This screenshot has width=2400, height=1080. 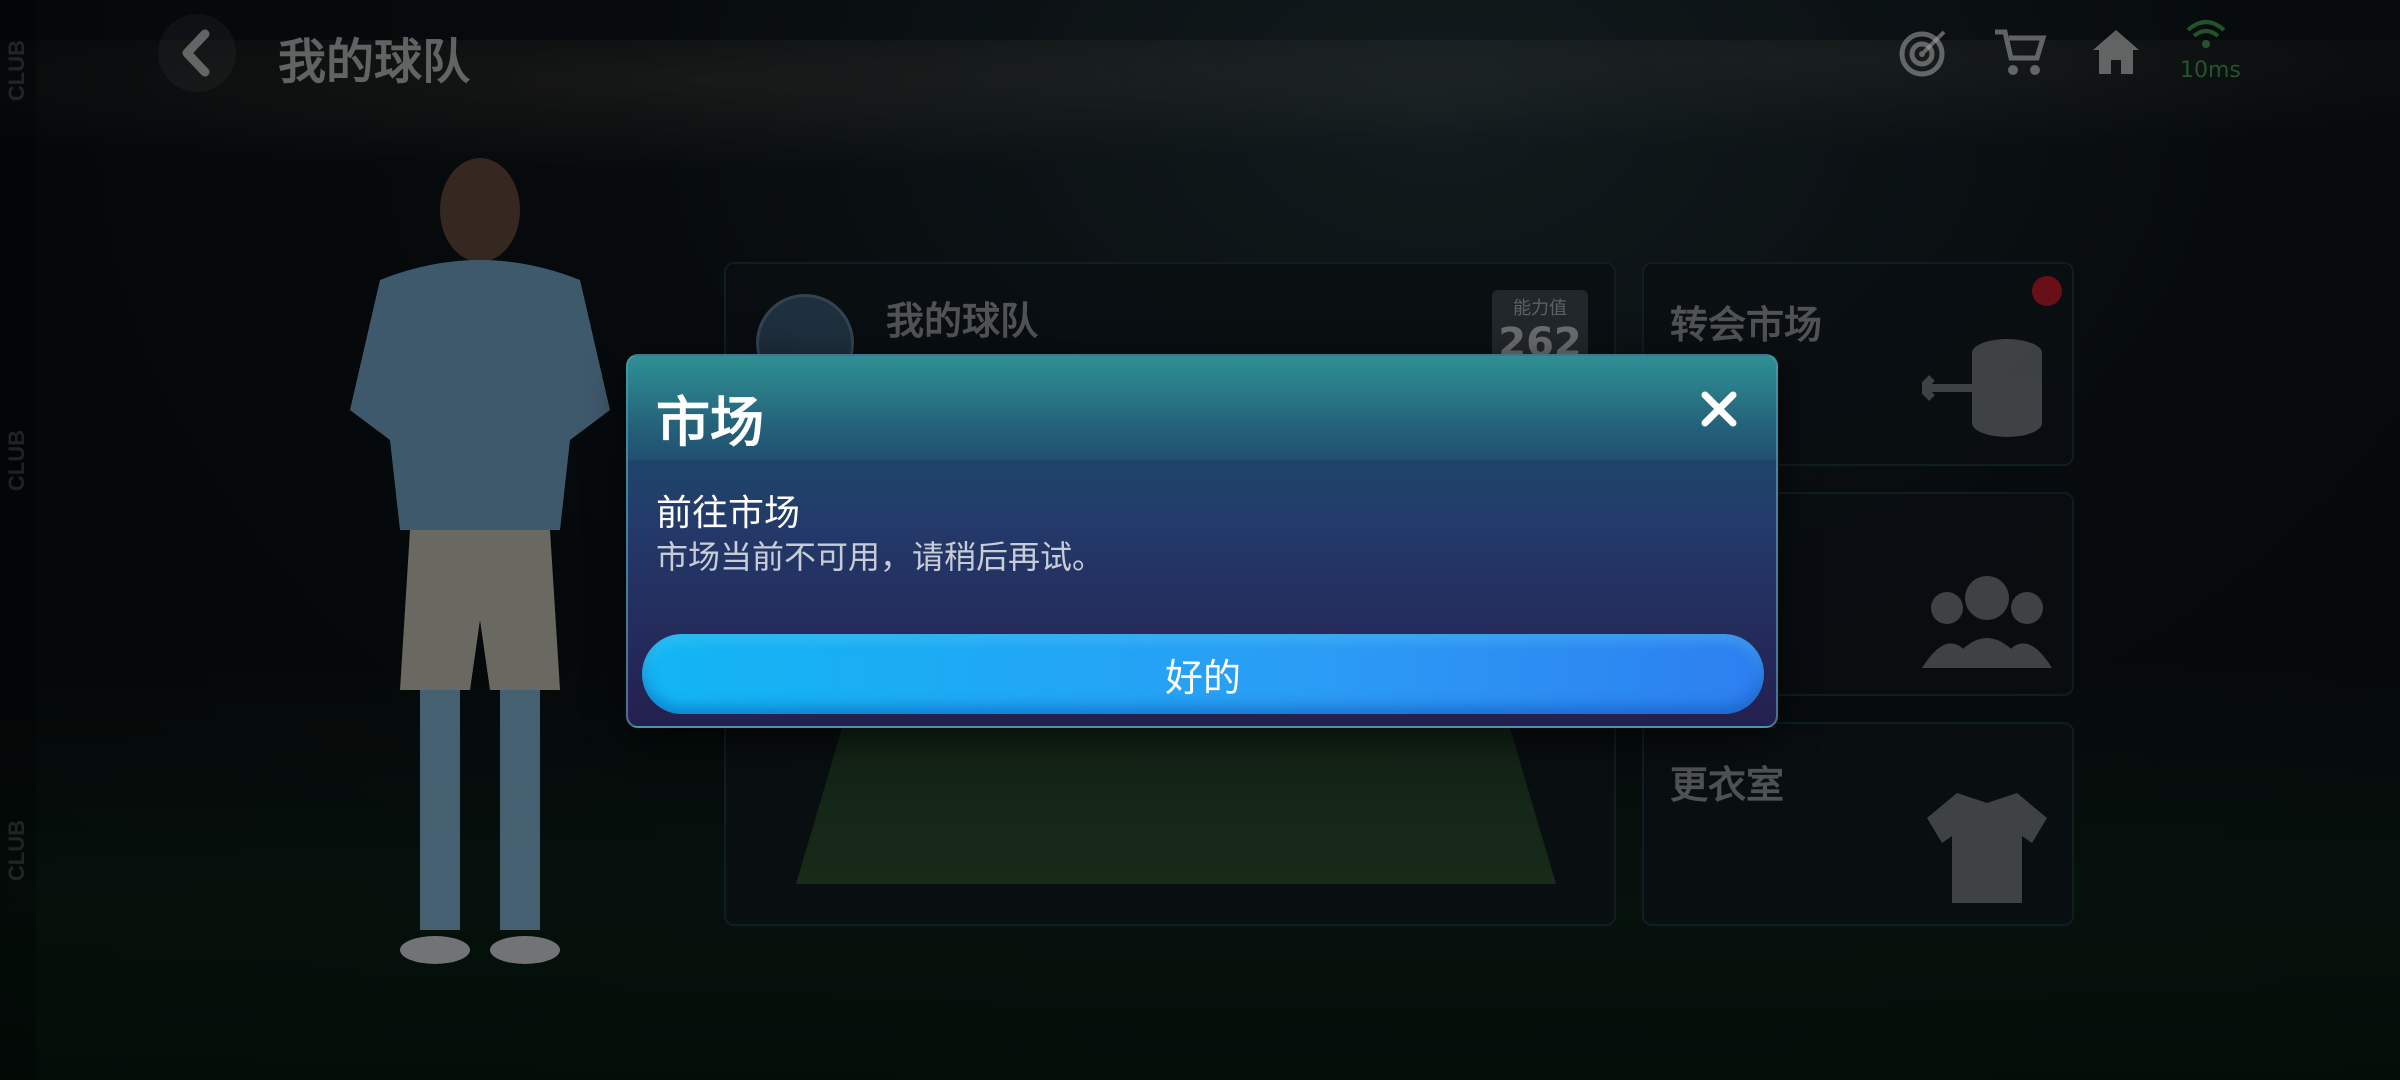 I want to click on ok-button: 好的, so click(x=1203, y=674).